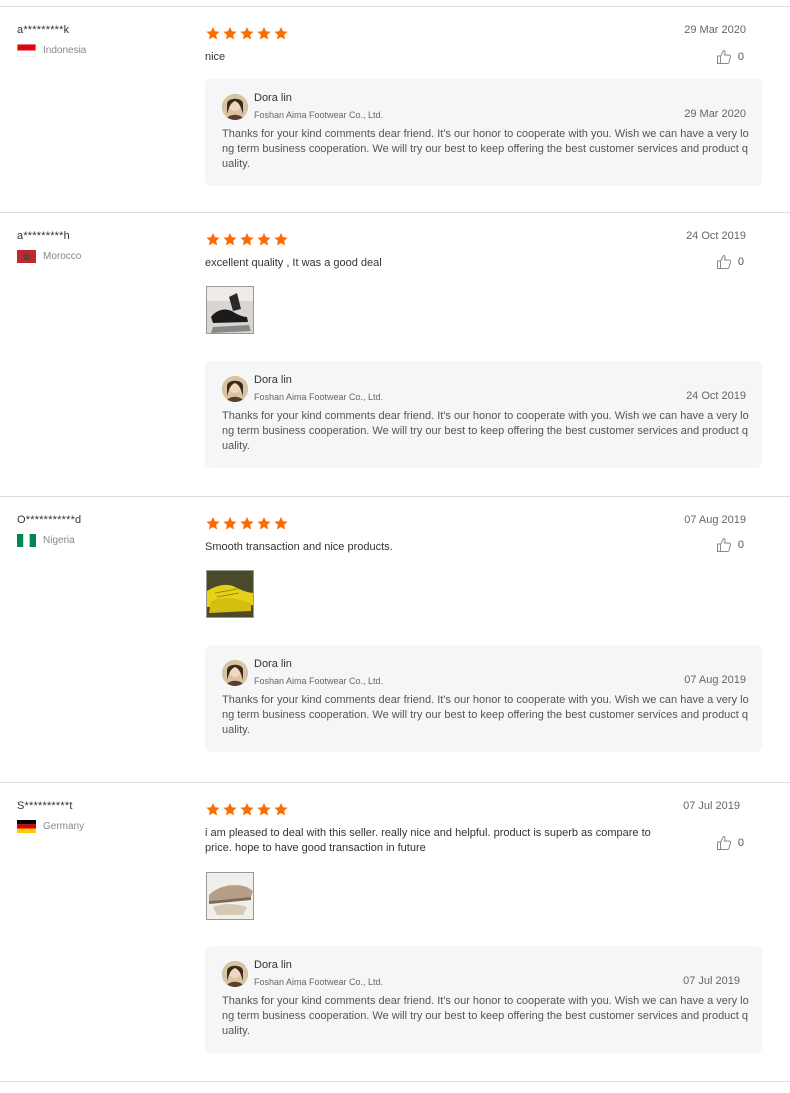  What do you see at coordinates (299, 547) in the screenshot?
I see `review-comment: Smooth transaction and nice products.` at bounding box center [299, 547].